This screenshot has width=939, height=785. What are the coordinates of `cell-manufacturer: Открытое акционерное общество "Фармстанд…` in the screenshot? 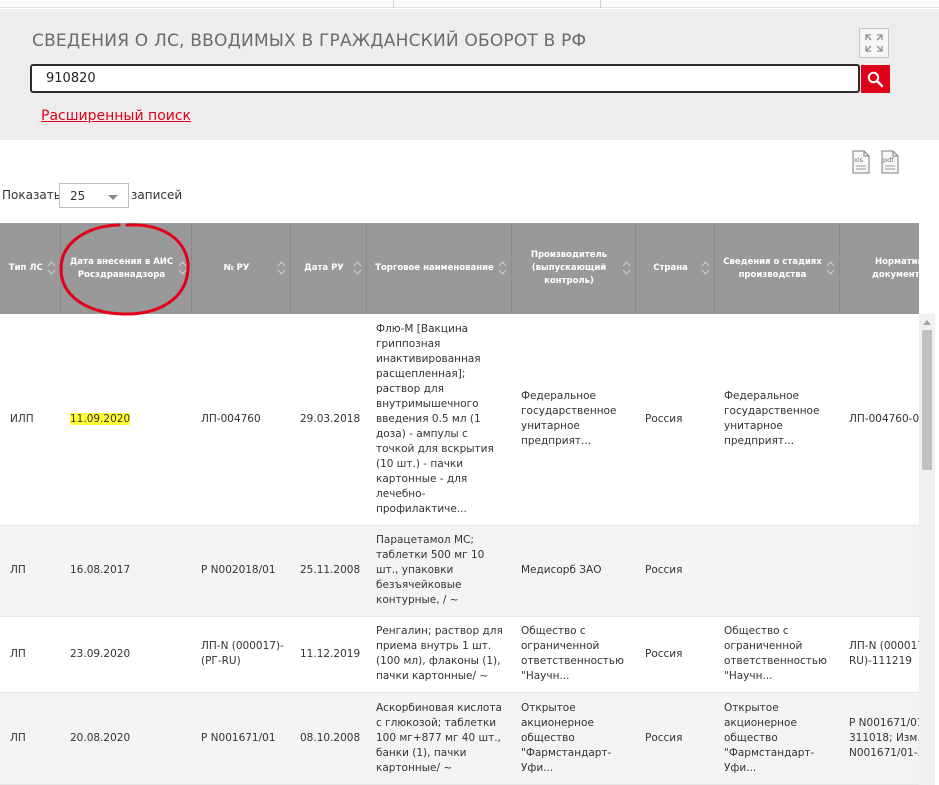 It's located at (573, 738).